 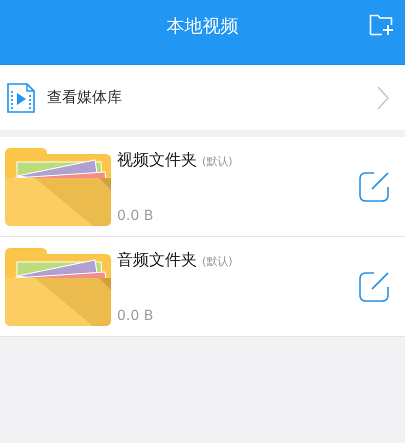 What do you see at coordinates (383, 98) in the screenshot?
I see `chevron-right-icon` at bounding box center [383, 98].